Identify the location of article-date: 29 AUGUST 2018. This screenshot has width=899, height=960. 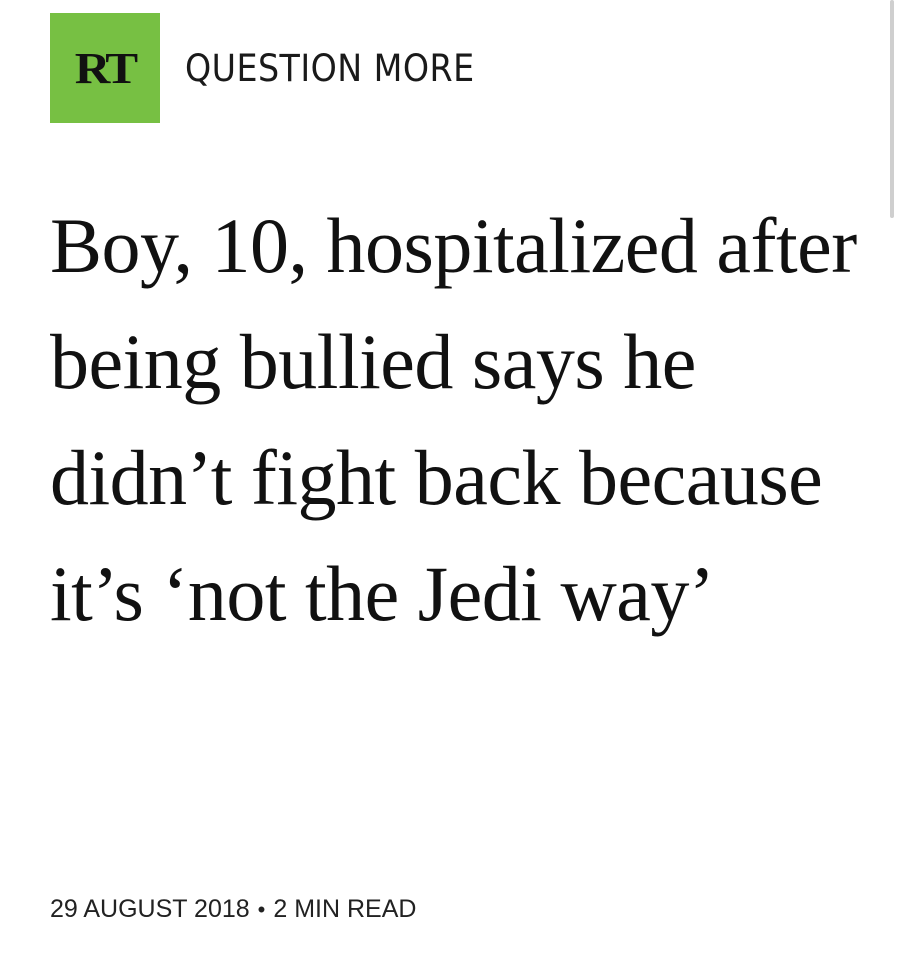
(150, 909).